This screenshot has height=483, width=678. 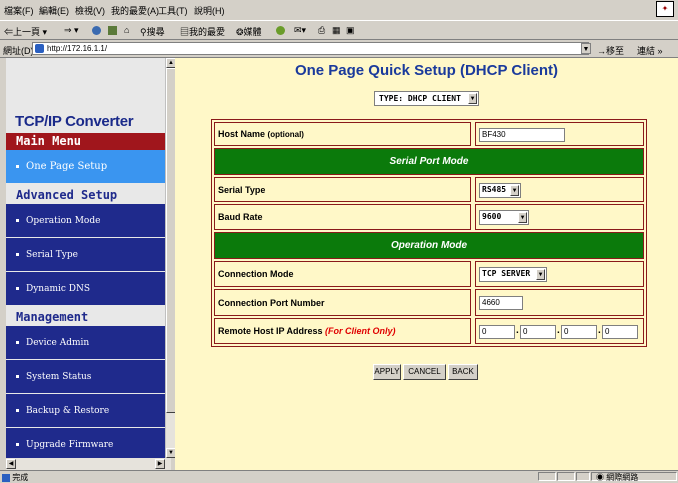 What do you see at coordinates (68, 30) in the screenshot?
I see `forward-arrow-icon: ⇒` at bounding box center [68, 30].